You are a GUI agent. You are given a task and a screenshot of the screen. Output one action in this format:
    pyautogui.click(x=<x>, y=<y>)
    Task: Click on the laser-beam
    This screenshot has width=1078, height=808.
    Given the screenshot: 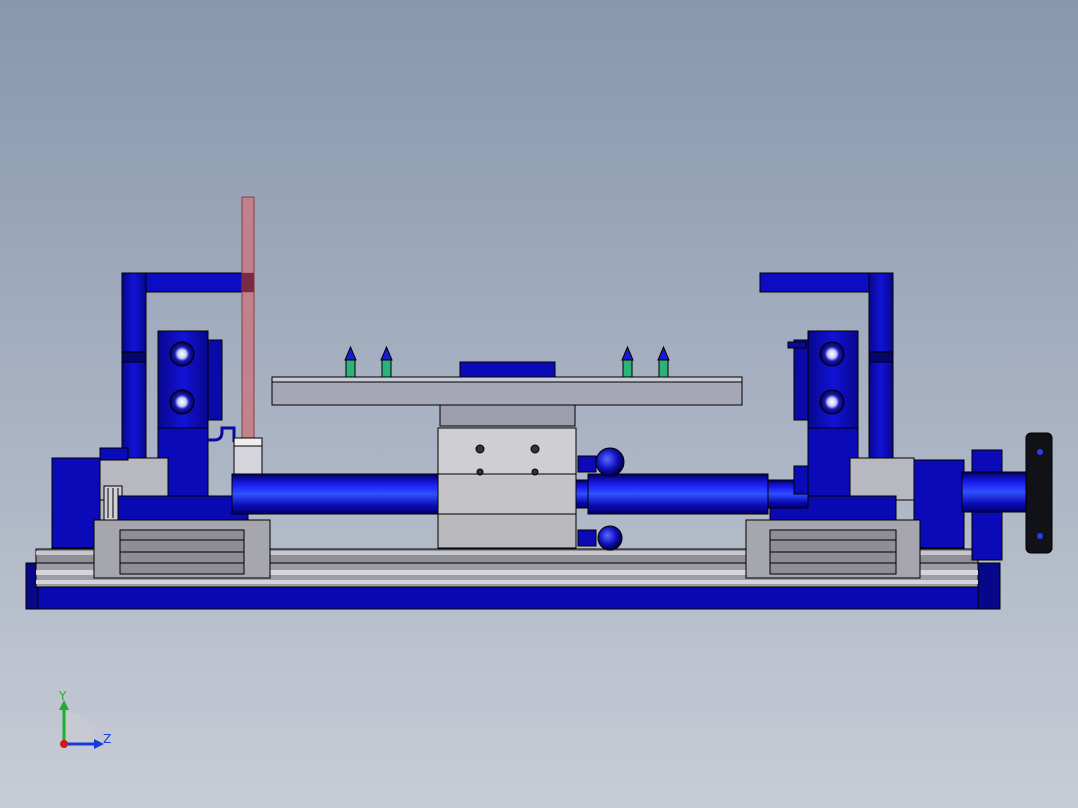 What is the action you would take?
    pyautogui.click(x=248, y=318)
    